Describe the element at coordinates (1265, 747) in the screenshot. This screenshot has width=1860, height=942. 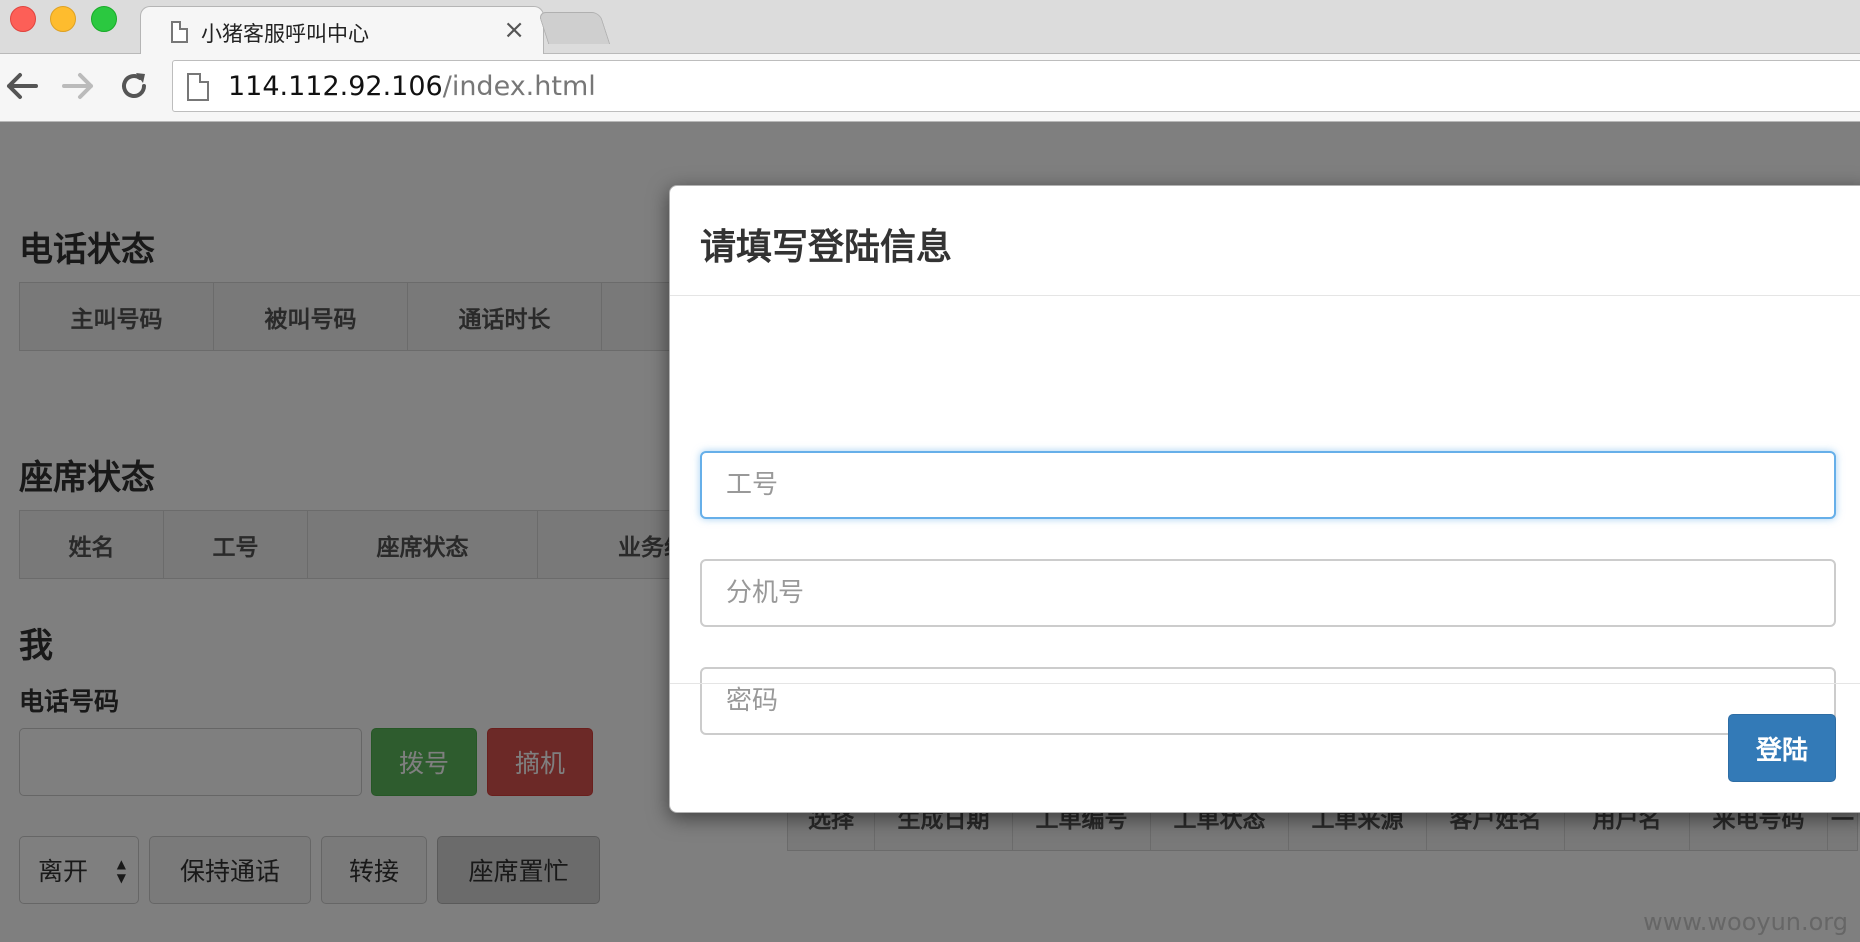
I see `modal-footer: 登陆` at that location.